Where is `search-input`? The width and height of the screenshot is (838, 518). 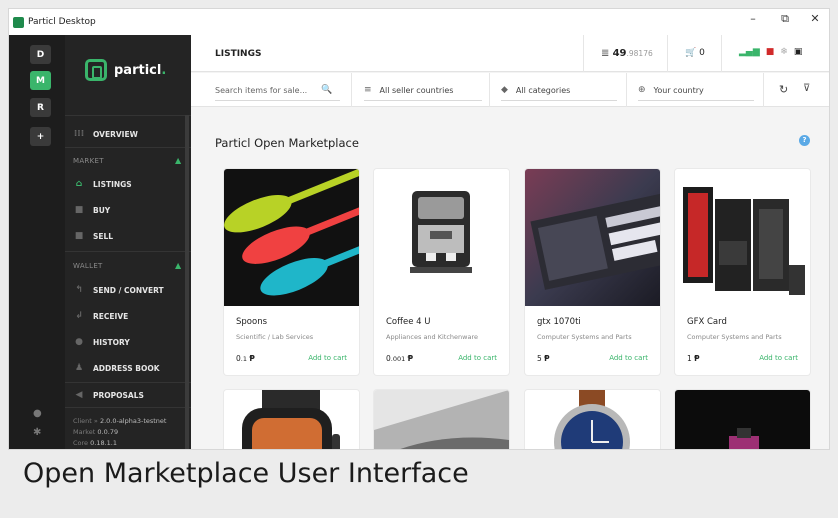 search-input is located at coordinates (261, 90).